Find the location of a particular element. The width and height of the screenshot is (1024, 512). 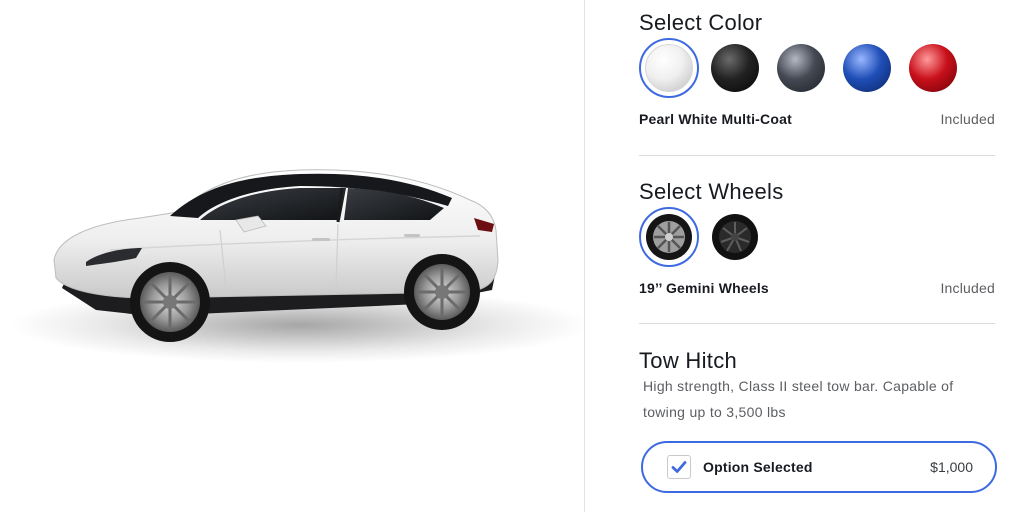

selected-wheel-price: Included is located at coordinates (967, 288).